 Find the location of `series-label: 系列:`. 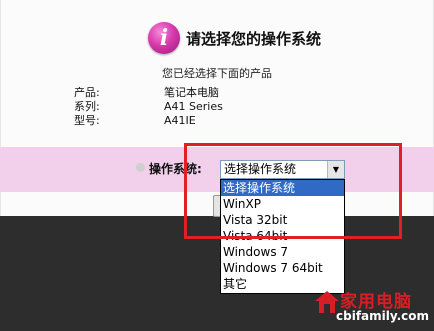

series-label: 系列: is located at coordinates (87, 106).